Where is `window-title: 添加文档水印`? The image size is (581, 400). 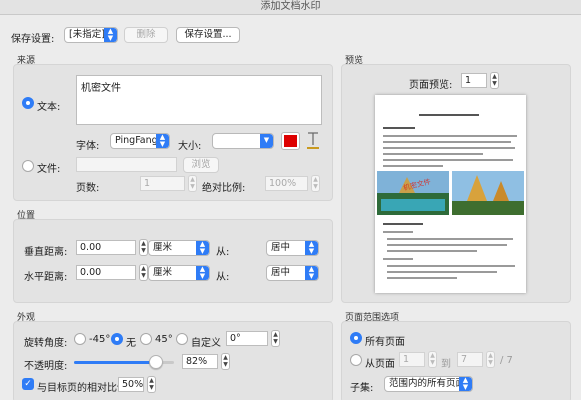
window-title: 添加文档水印 is located at coordinates (290, 6).